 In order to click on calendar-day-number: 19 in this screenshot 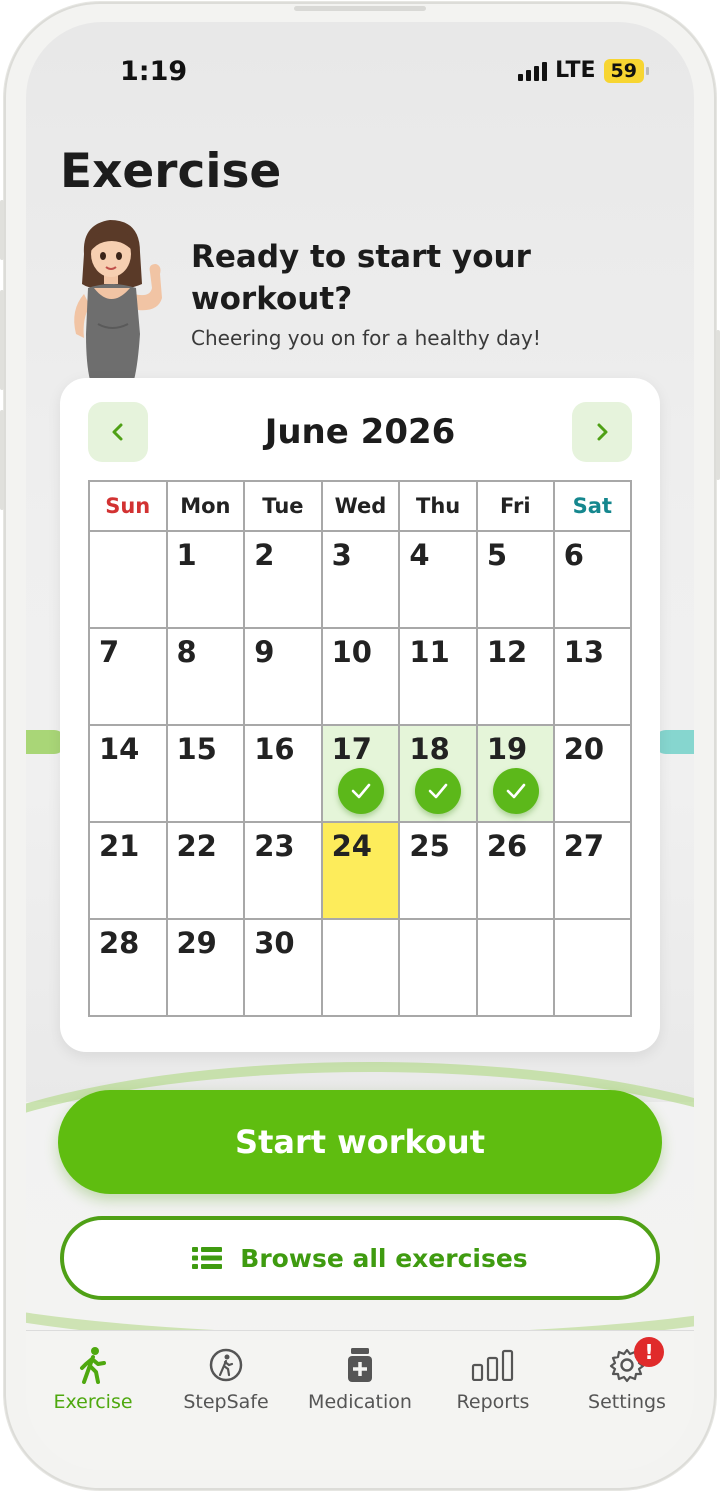, I will do `click(507, 749)`.